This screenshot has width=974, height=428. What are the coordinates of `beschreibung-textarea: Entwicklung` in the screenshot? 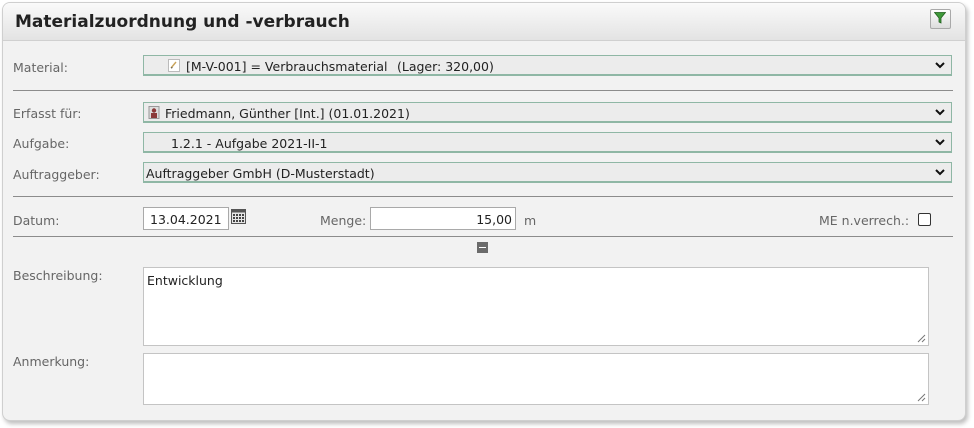 It's located at (536, 306).